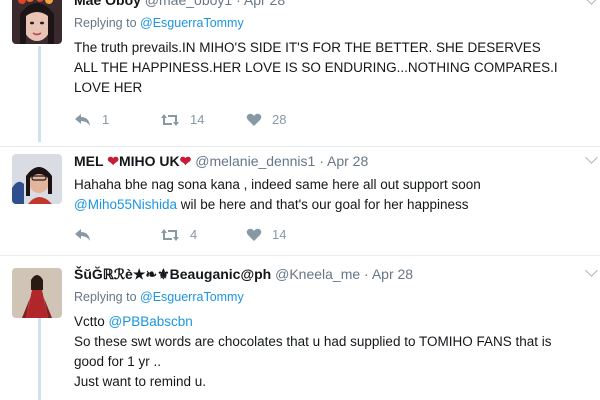 The width and height of the screenshot is (600, 400). What do you see at coordinates (134, 161) in the screenshot?
I see `display-name: MEL ❤MIHO UK❤` at bounding box center [134, 161].